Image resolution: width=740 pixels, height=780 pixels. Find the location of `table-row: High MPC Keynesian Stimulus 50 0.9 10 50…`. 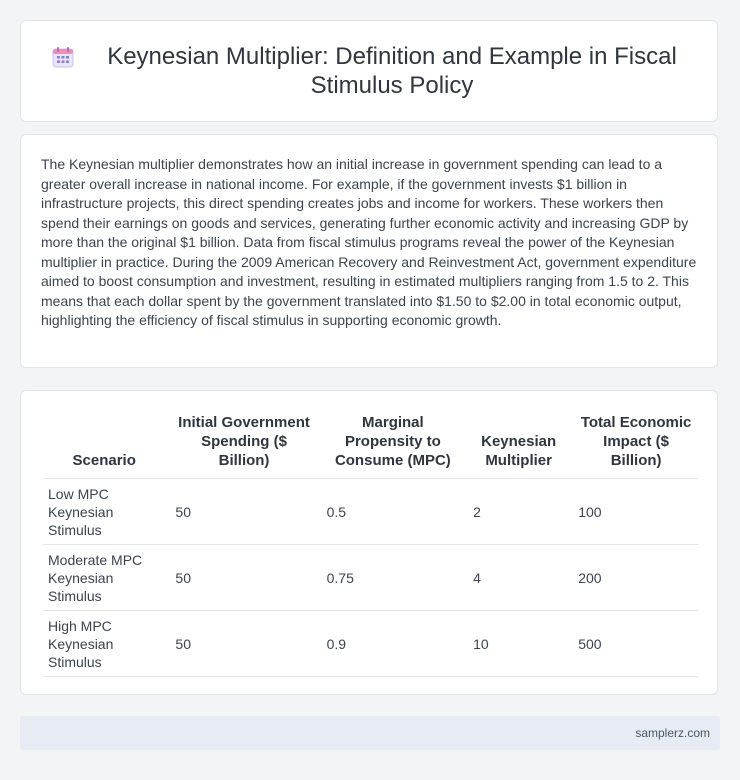

table-row: High MPC Keynesian Stimulus 50 0.9 10 50… is located at coordinates (370, 643).